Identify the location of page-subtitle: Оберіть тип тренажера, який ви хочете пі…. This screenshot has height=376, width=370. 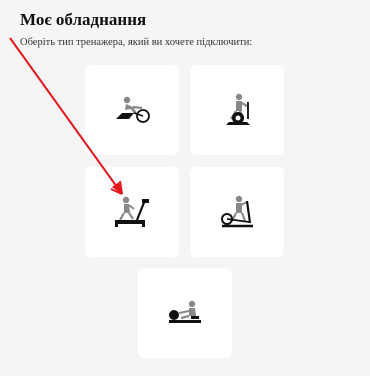
(136, 42).